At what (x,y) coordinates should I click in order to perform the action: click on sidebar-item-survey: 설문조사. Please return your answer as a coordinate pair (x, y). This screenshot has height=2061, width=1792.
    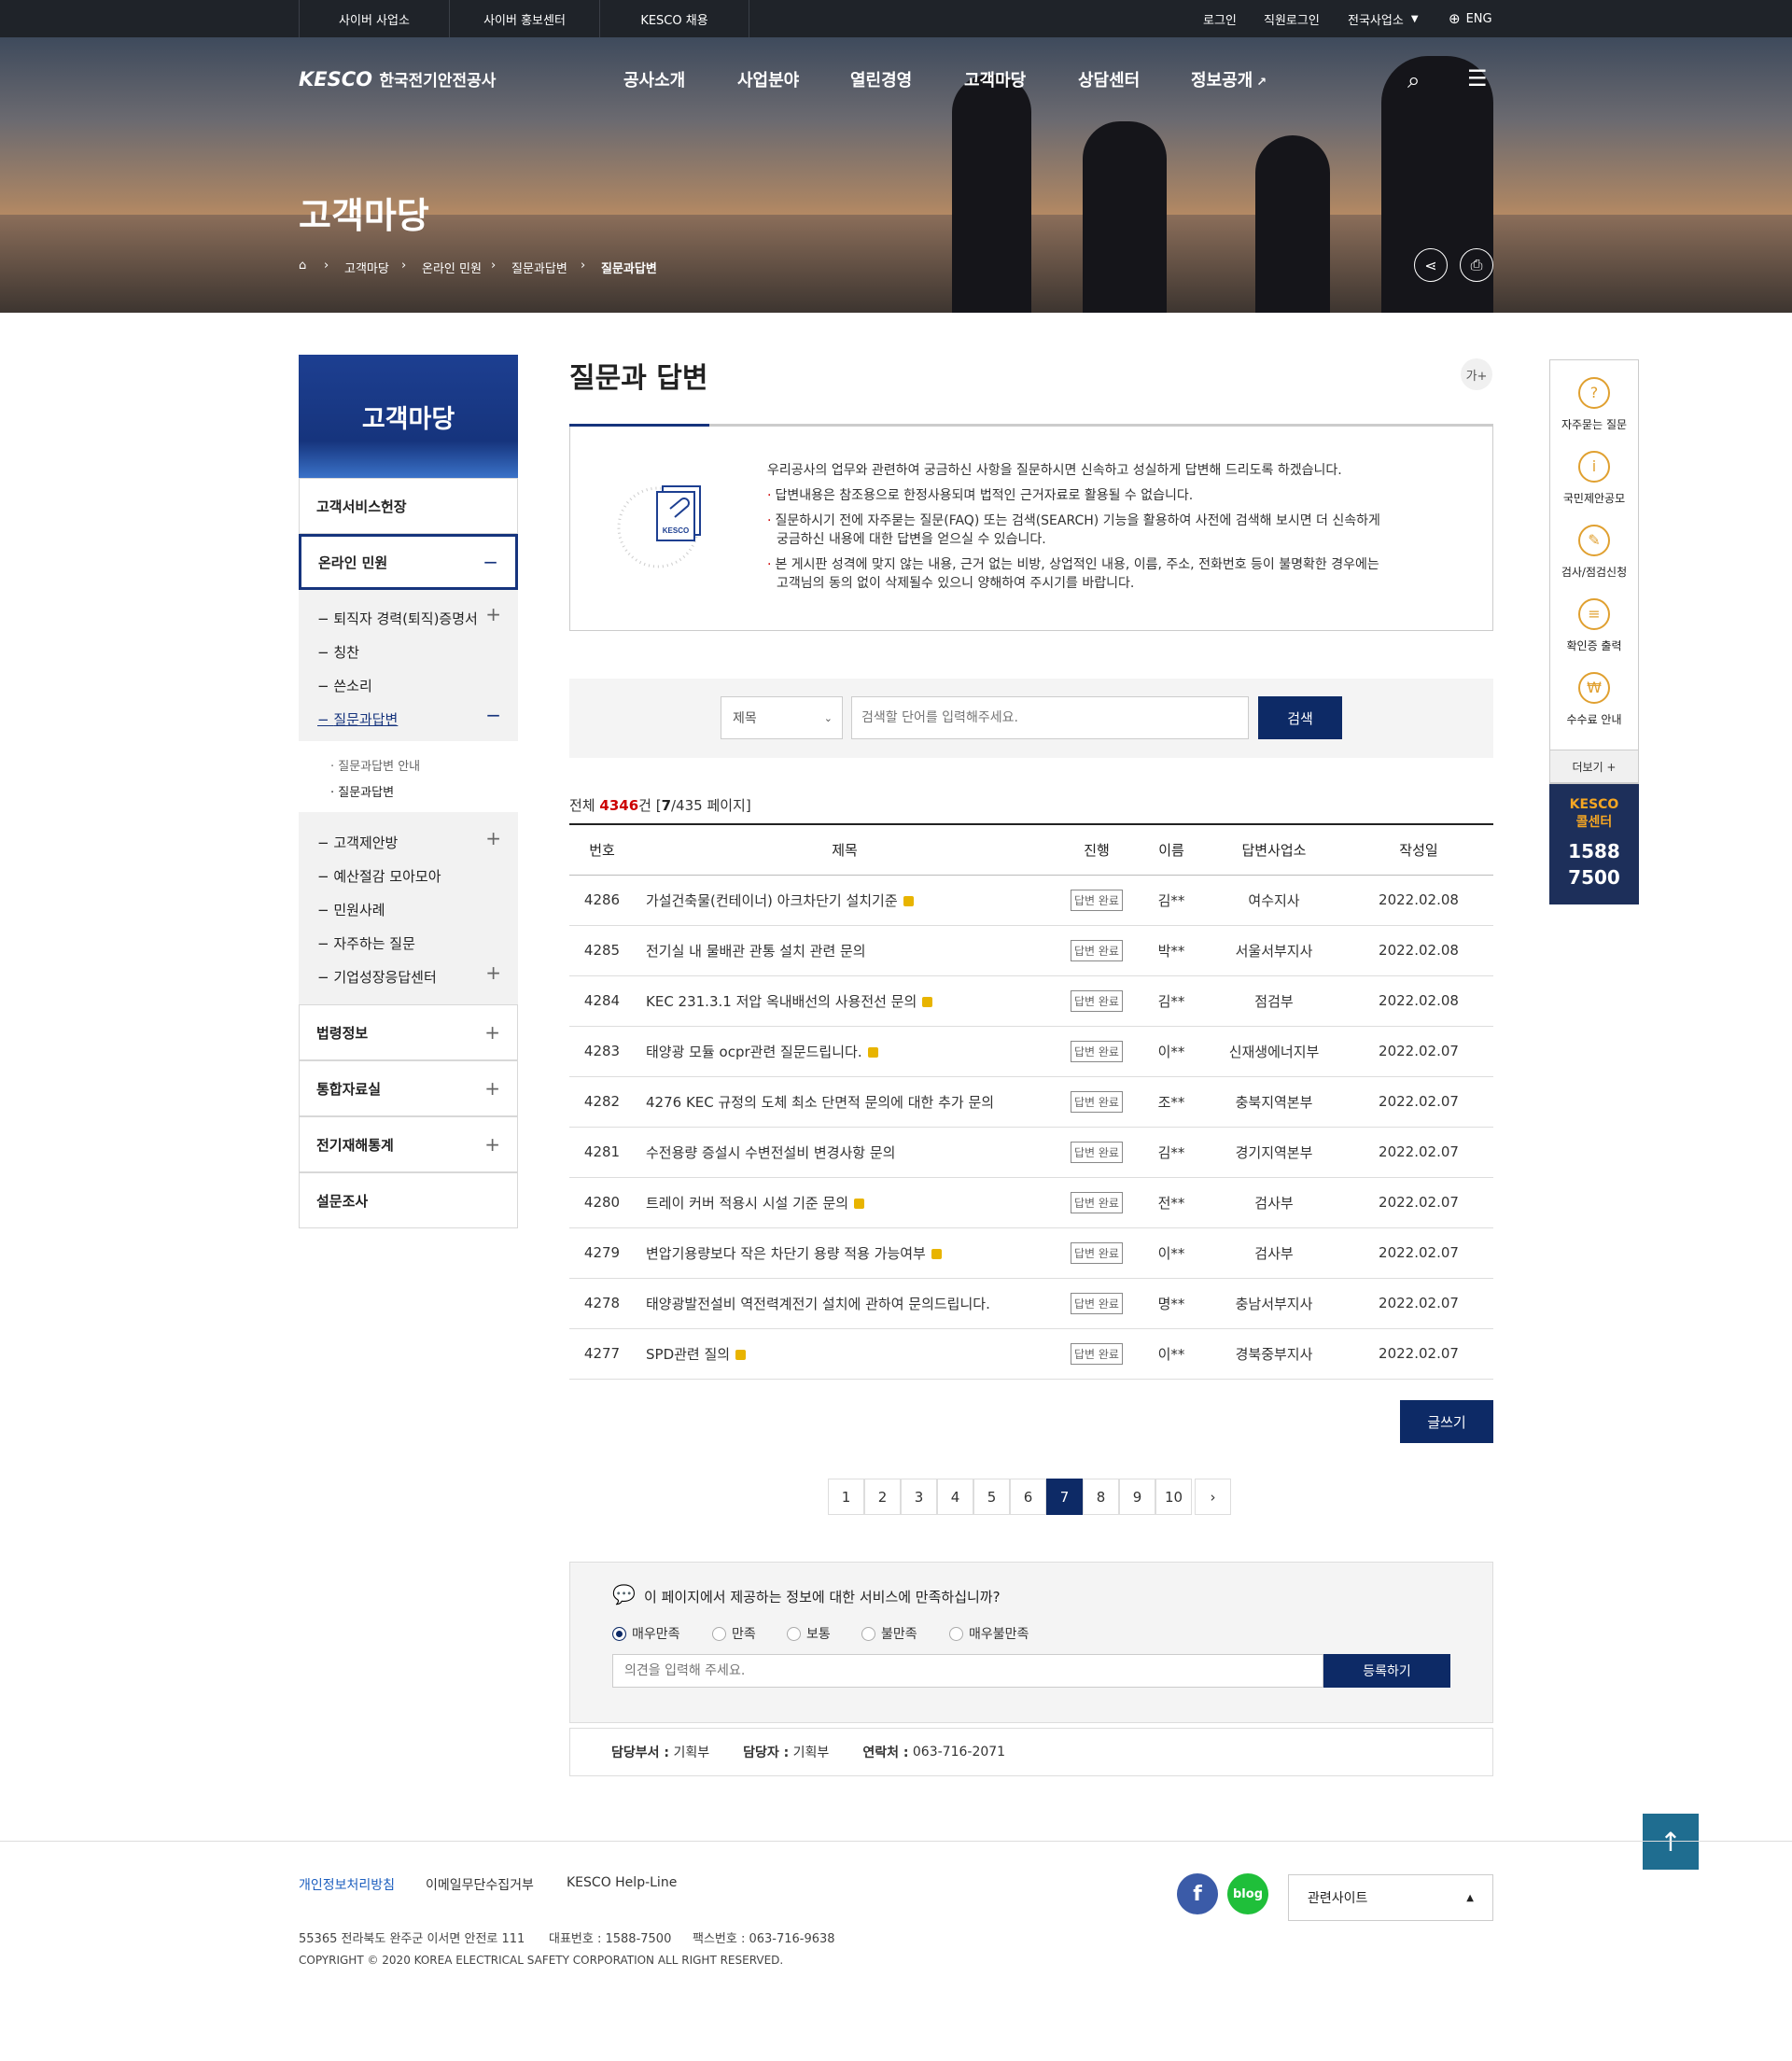
    Looking at the image, I should click on (408, 1200).